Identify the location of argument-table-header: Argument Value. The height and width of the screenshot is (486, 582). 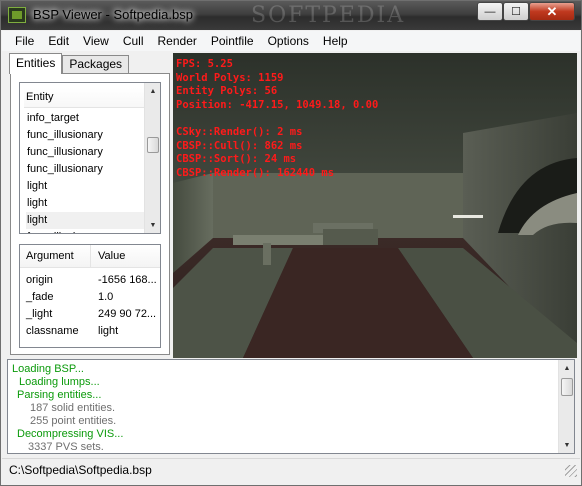
(90, 256).